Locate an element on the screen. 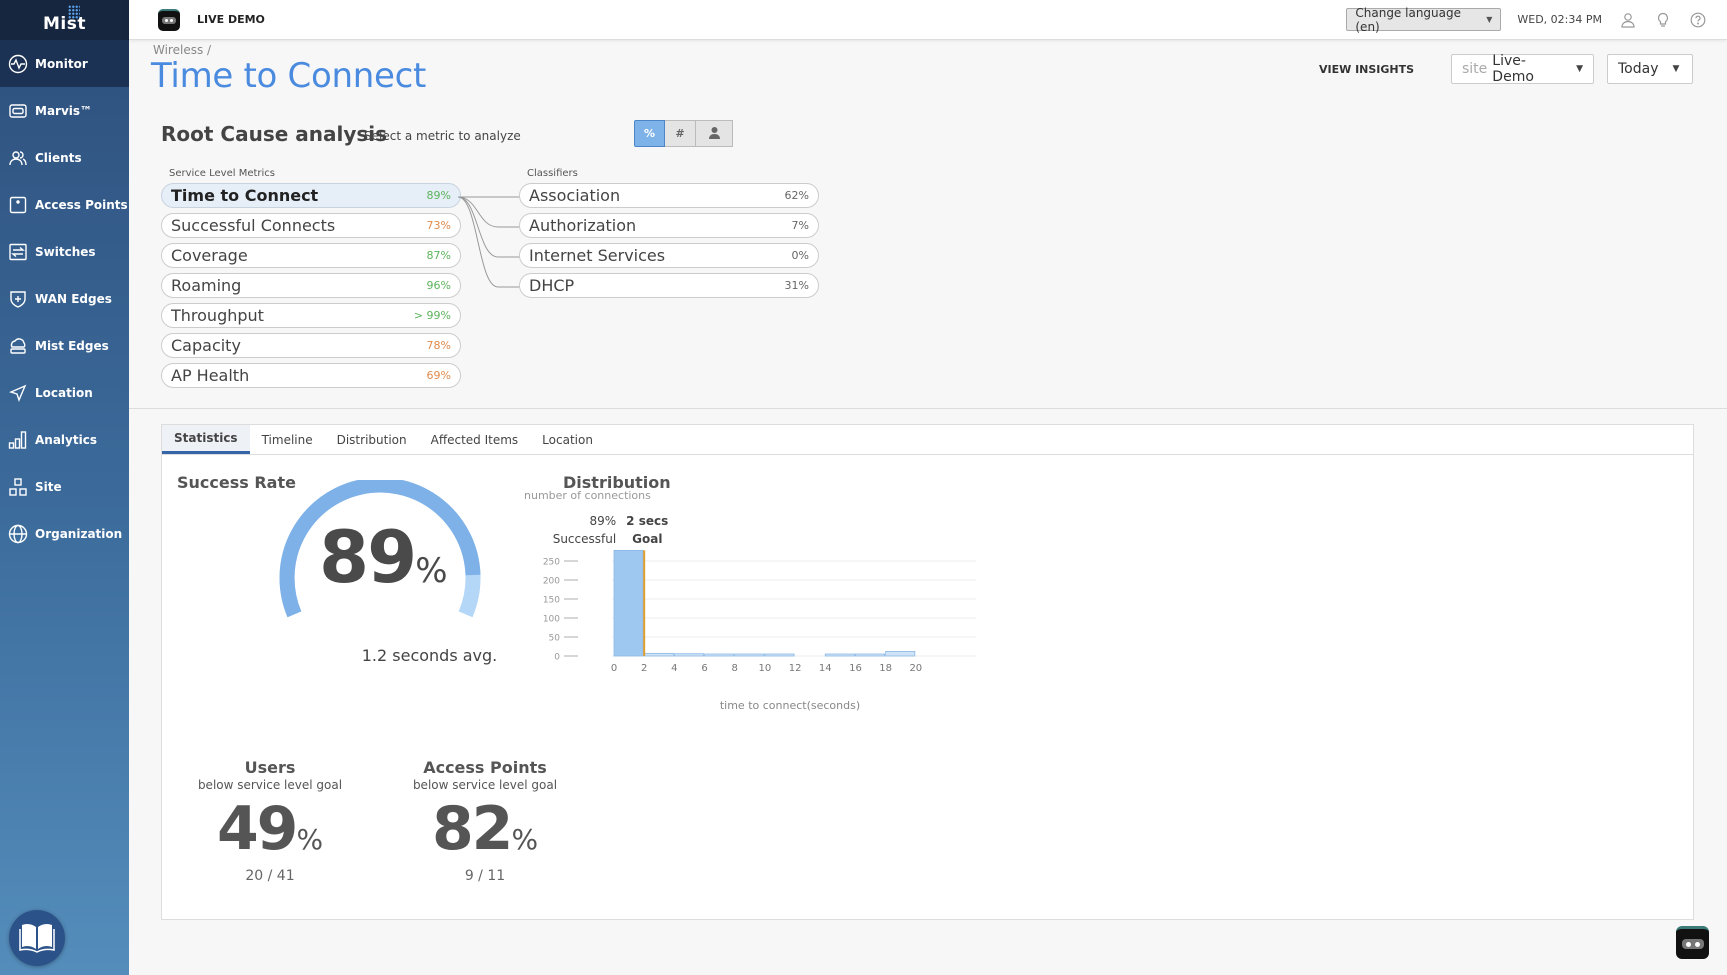 The height and width of the screenshot is (975, 1727). metric-roaming: Roaming 96% is located at coordinates (311, 285).